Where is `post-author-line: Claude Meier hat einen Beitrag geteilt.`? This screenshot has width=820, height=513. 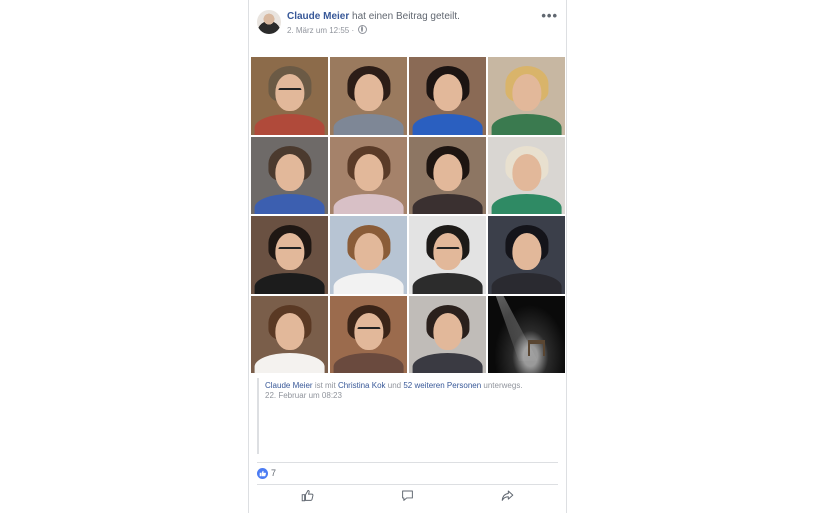 post-author-line: Claude Meier hat einen Beitrag geteilt. is located at coordinates (373, 16).